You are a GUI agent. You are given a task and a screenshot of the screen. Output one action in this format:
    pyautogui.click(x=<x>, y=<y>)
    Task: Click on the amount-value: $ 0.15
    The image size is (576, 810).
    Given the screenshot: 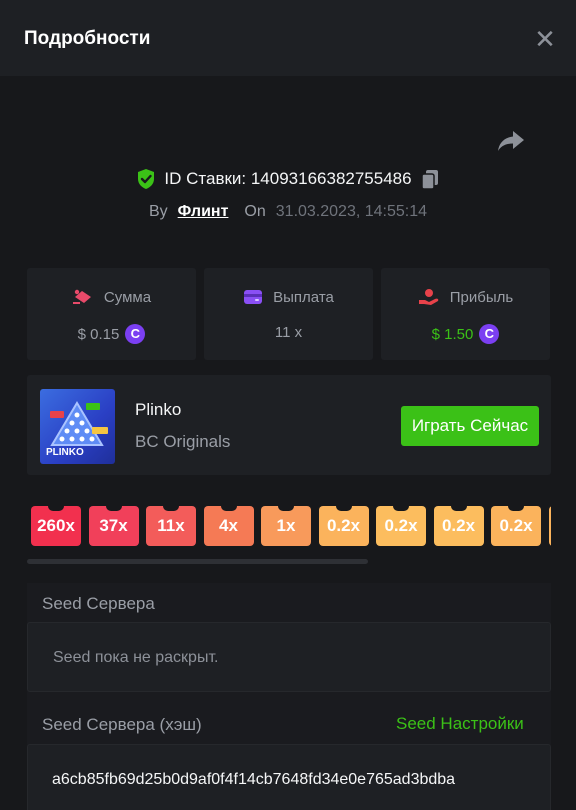 What is the action you would take?
    pyautogui.click(x=98, y=334)
    